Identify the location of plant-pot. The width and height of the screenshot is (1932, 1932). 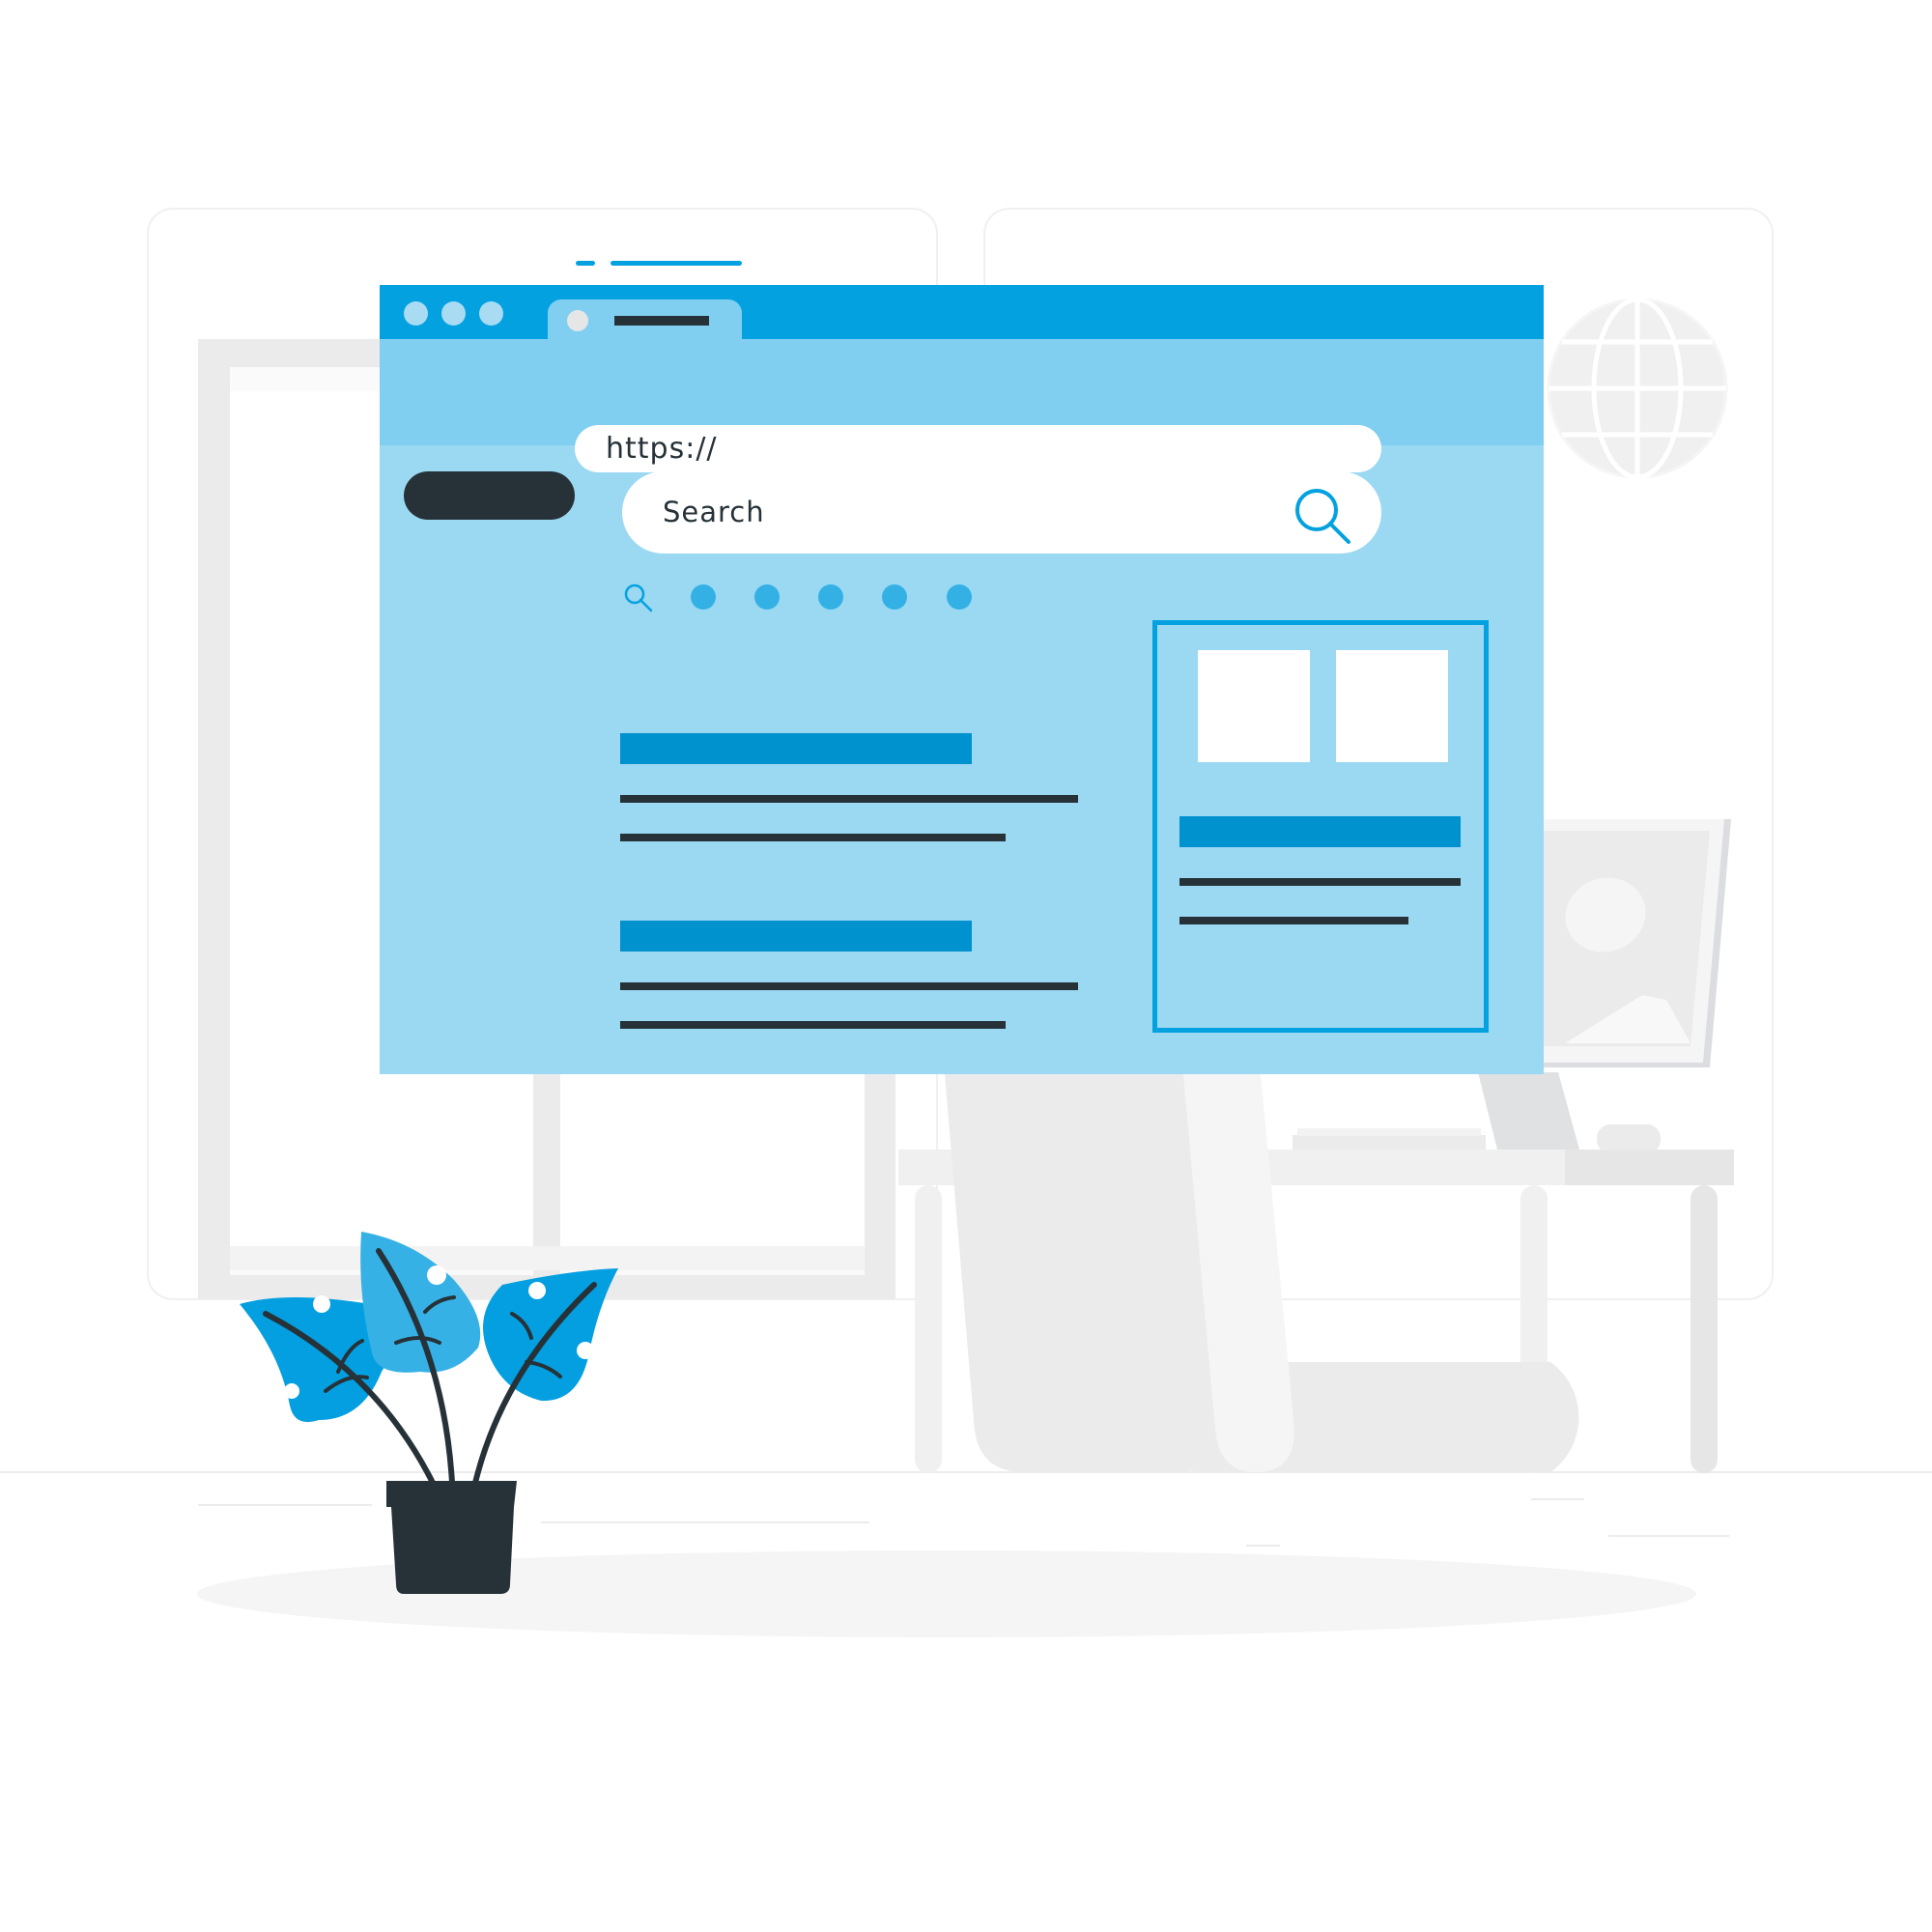
(451, 1537).